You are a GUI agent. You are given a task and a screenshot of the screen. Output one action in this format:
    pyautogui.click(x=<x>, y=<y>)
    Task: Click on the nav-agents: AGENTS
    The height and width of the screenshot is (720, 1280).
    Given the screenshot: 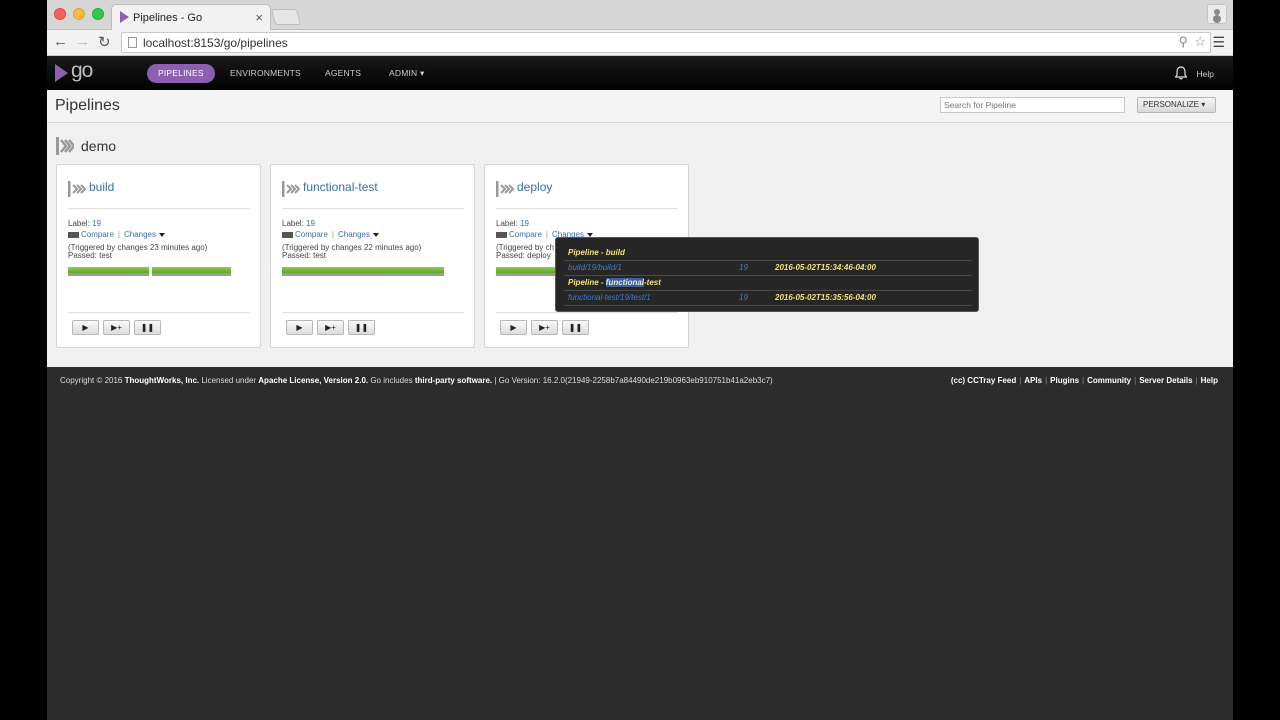 What is the action you would take?
    pyautogui.click(x=343, y=73)
    